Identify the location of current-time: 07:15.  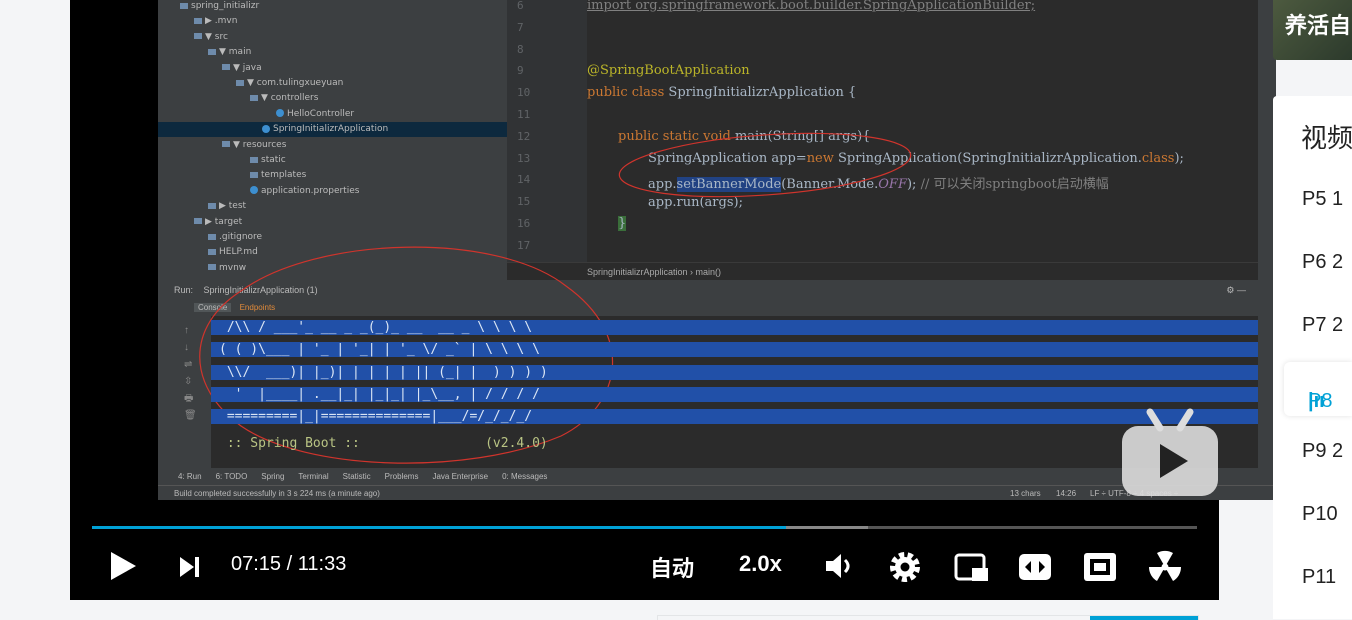
(256, 564).